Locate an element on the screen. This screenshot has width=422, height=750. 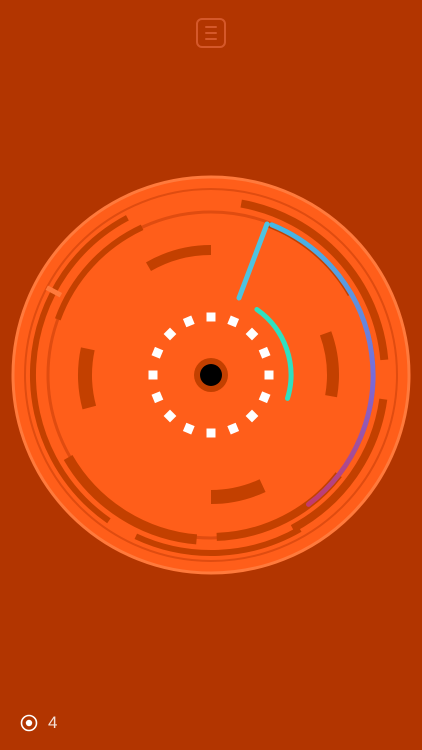
level-number: 4 is located at coordinates (53, 722).